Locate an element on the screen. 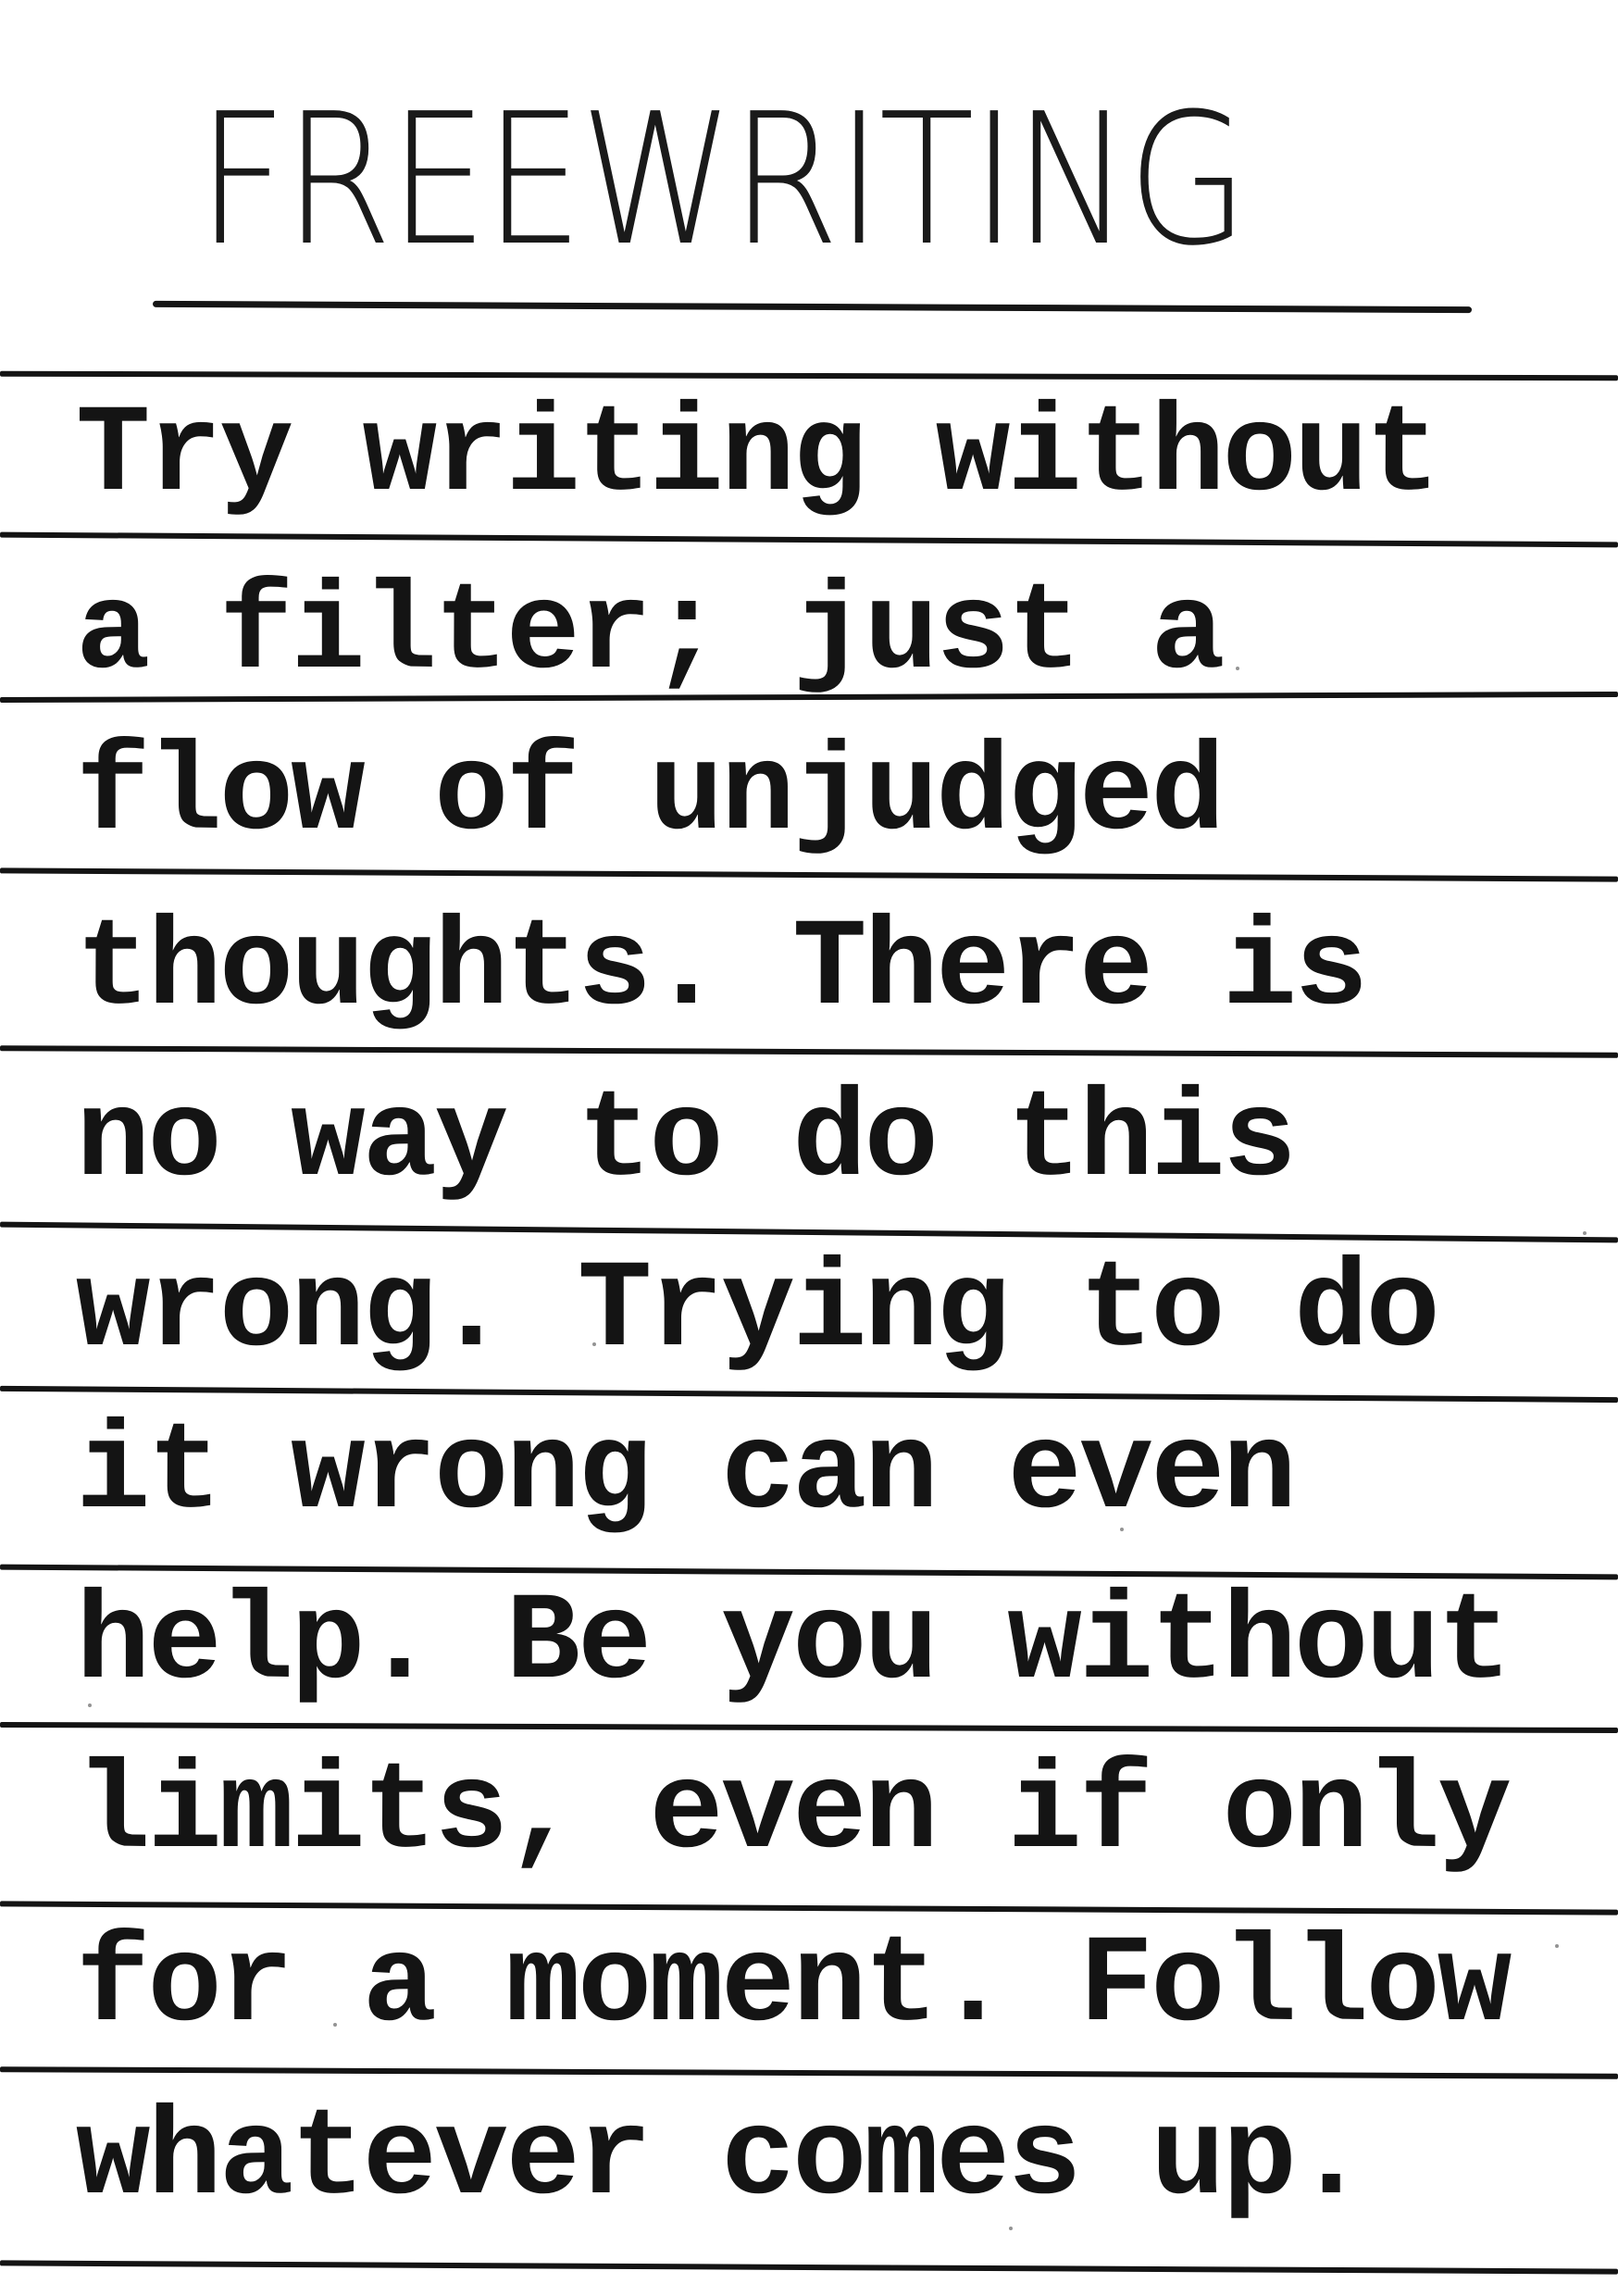 This screenshot has width=1618, height=2296. text-line: for a moment. Follow is located at coordinates (794, 1987).